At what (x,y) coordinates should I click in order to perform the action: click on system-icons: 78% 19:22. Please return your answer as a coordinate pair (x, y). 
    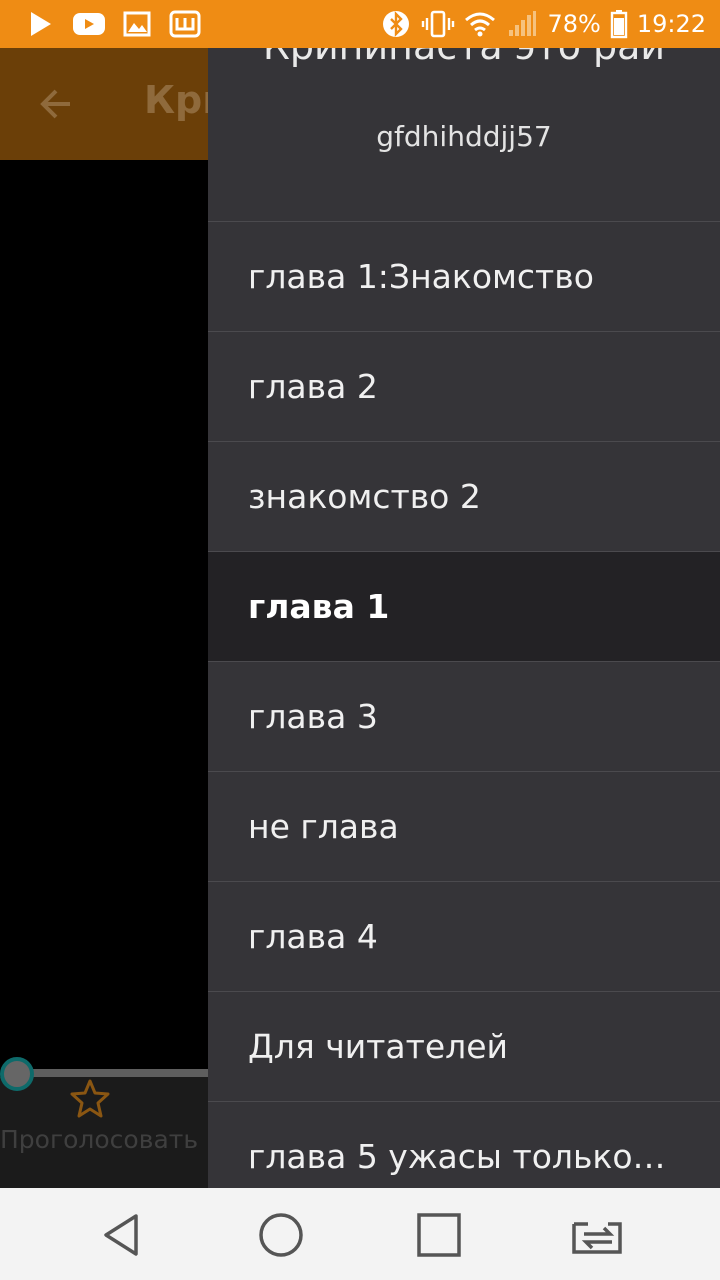
    Looking at the image, I should click on (549, 24).